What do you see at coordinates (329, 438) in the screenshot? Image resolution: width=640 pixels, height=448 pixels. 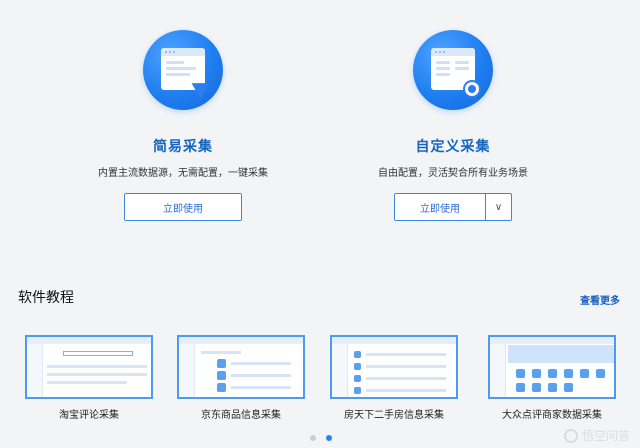 I see `pager-dot-active` at bounding box center [329, 438].